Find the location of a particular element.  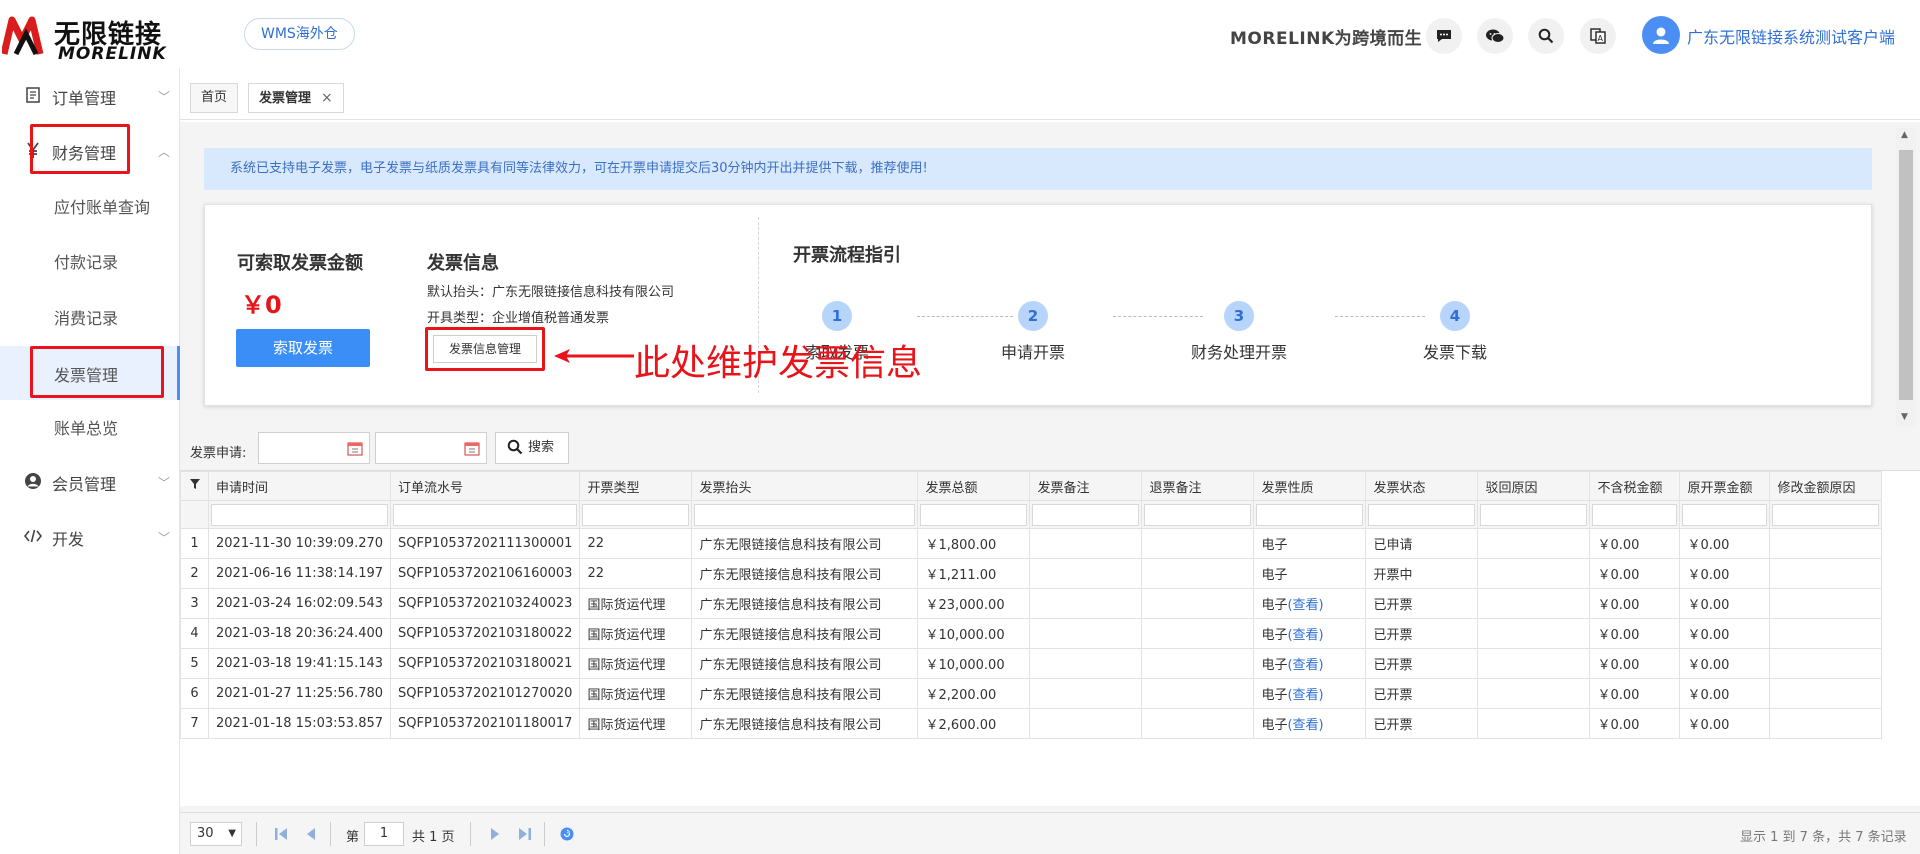

sidebar-item-payment-records: 付款记录 is located at coordinates (90, 259).